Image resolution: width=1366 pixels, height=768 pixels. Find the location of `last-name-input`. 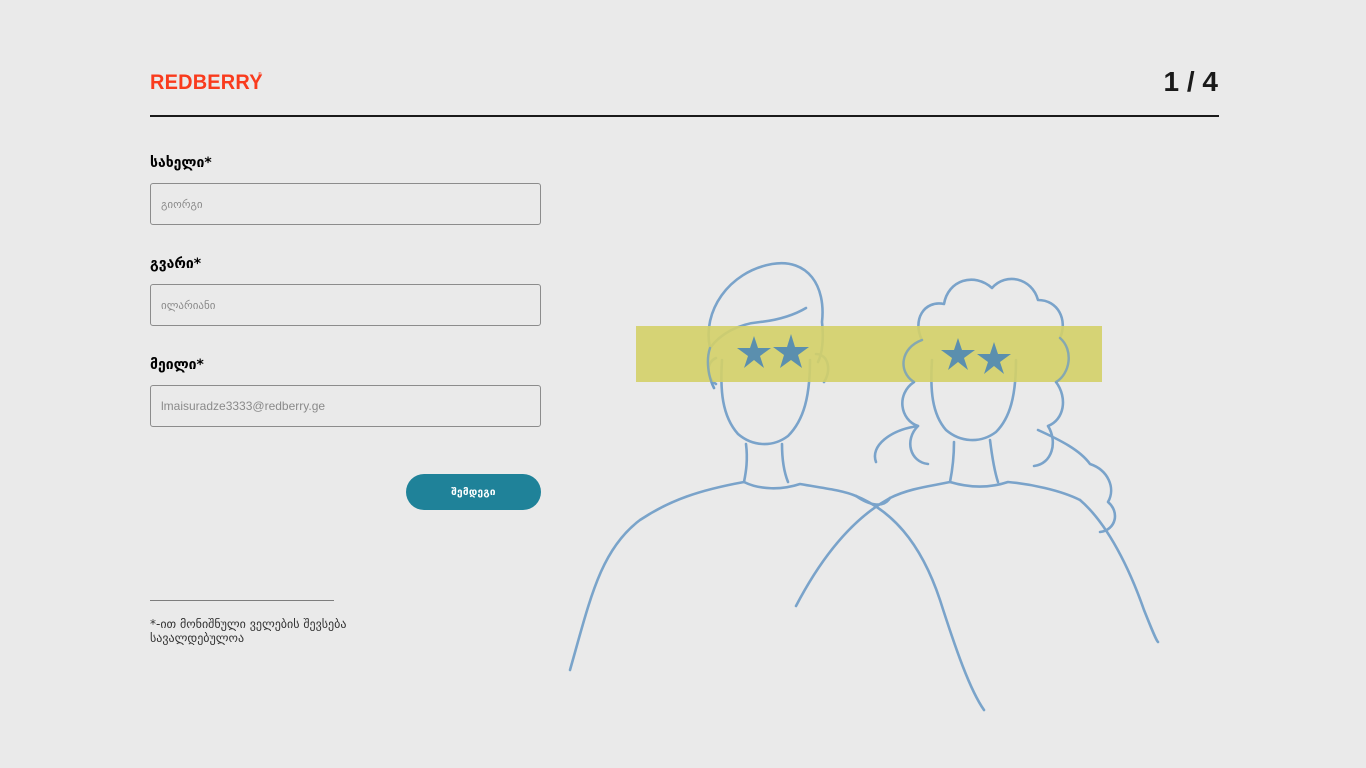

last-name-input is located at coordinates (345, 305).